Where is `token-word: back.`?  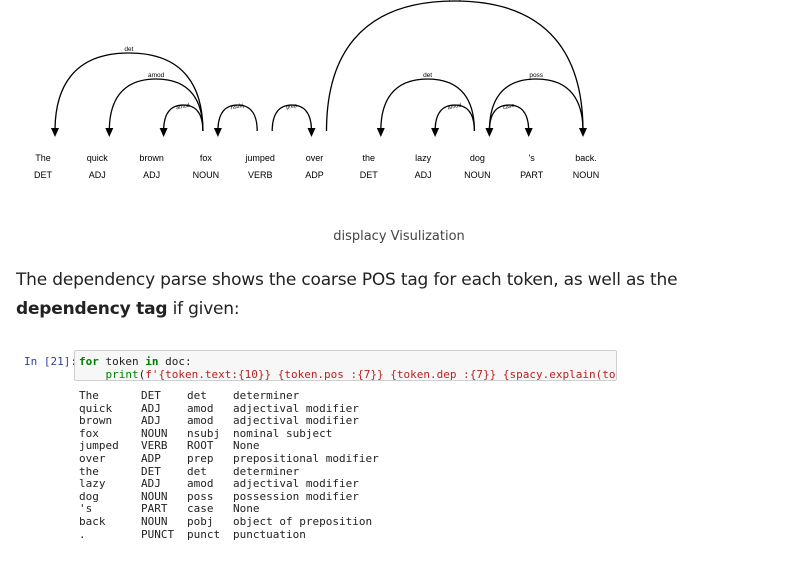 token-word: back. is located at coordinates (586, 158).